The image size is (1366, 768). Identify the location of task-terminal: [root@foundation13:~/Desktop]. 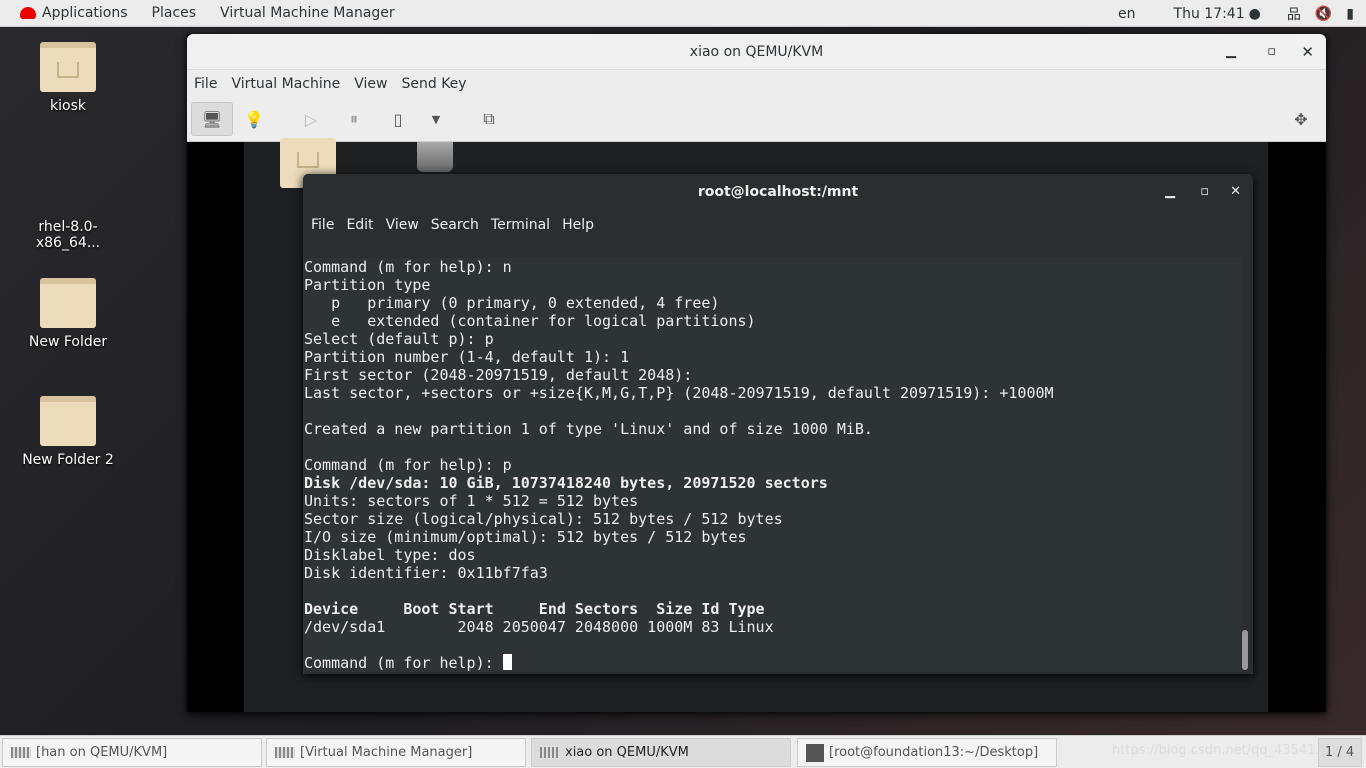
(927, 752).